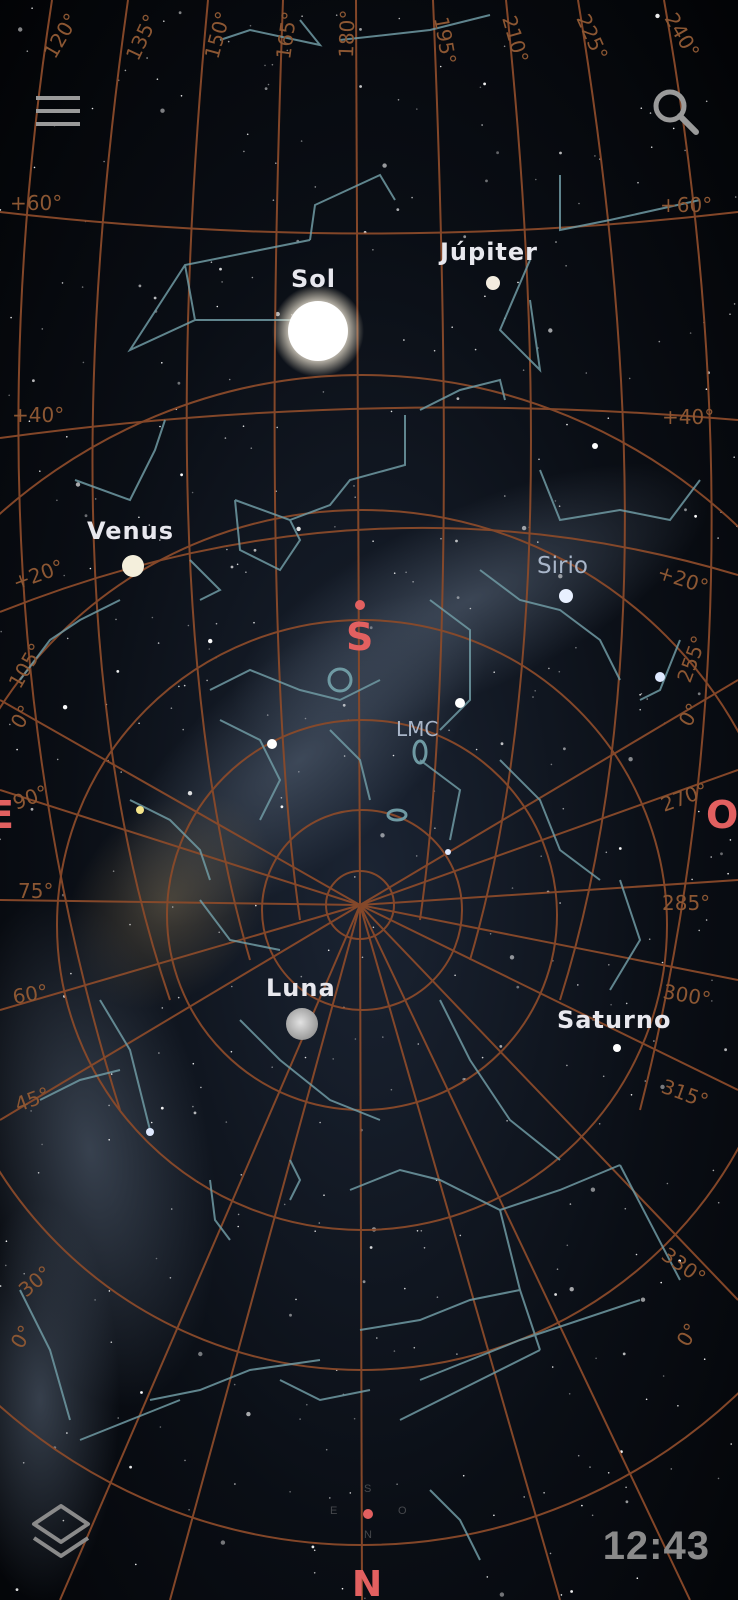  What do you see at coordinates (417, 729) in the screenshot?
I see `star-label-lmc: LMC` at bounding box center [417, 729].